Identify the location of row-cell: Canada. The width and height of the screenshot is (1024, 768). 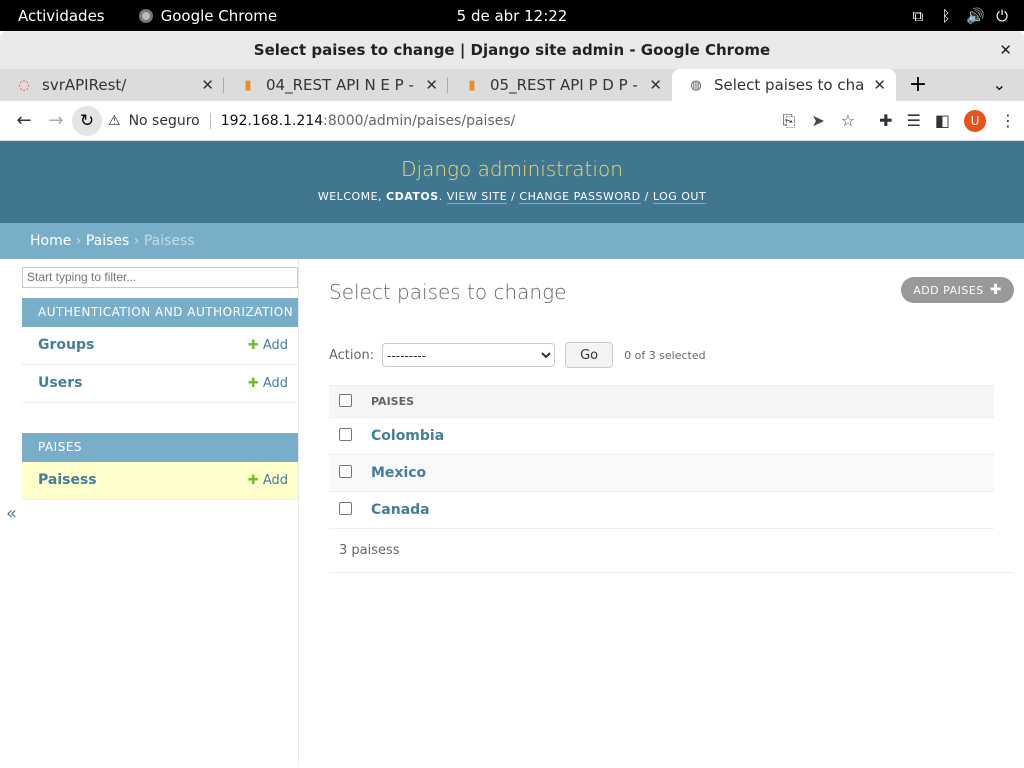
(682, 510).